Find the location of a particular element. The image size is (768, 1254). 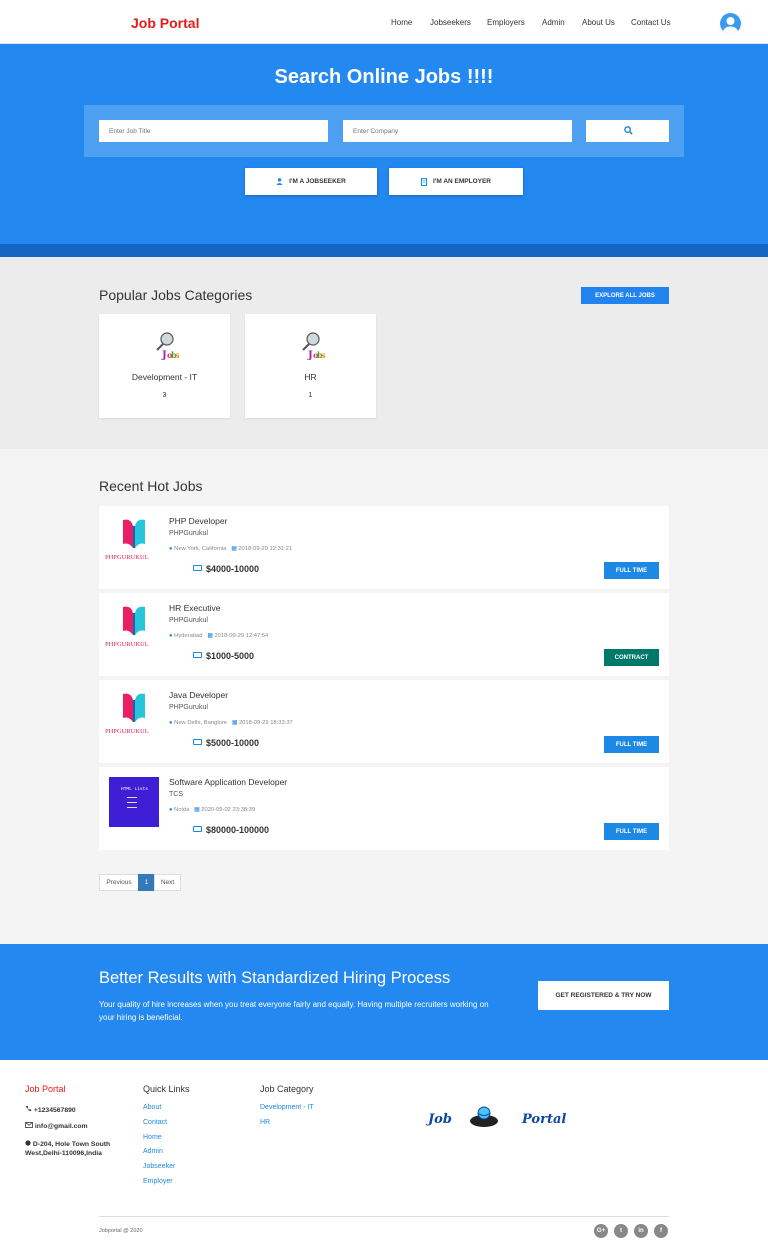

hero-title: Search Online Jobs !!!! is located at coordinates (384, 77).